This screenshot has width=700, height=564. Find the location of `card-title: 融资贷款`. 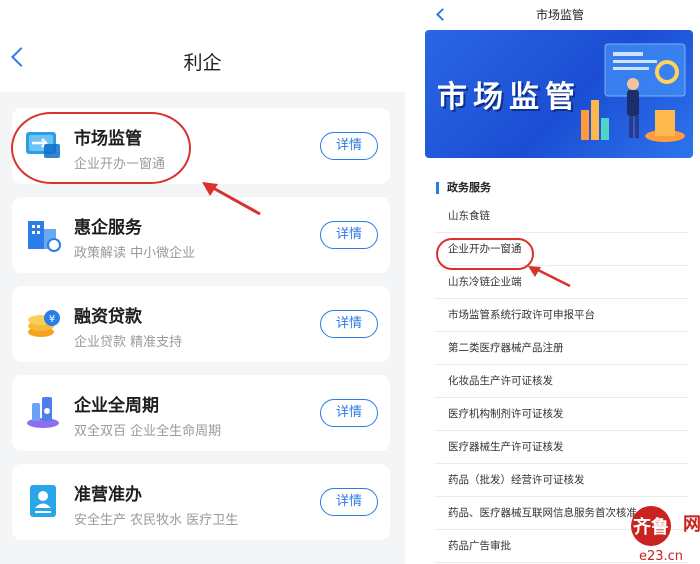

card-title: 融资贷款 is located at coordinates (108, 317).